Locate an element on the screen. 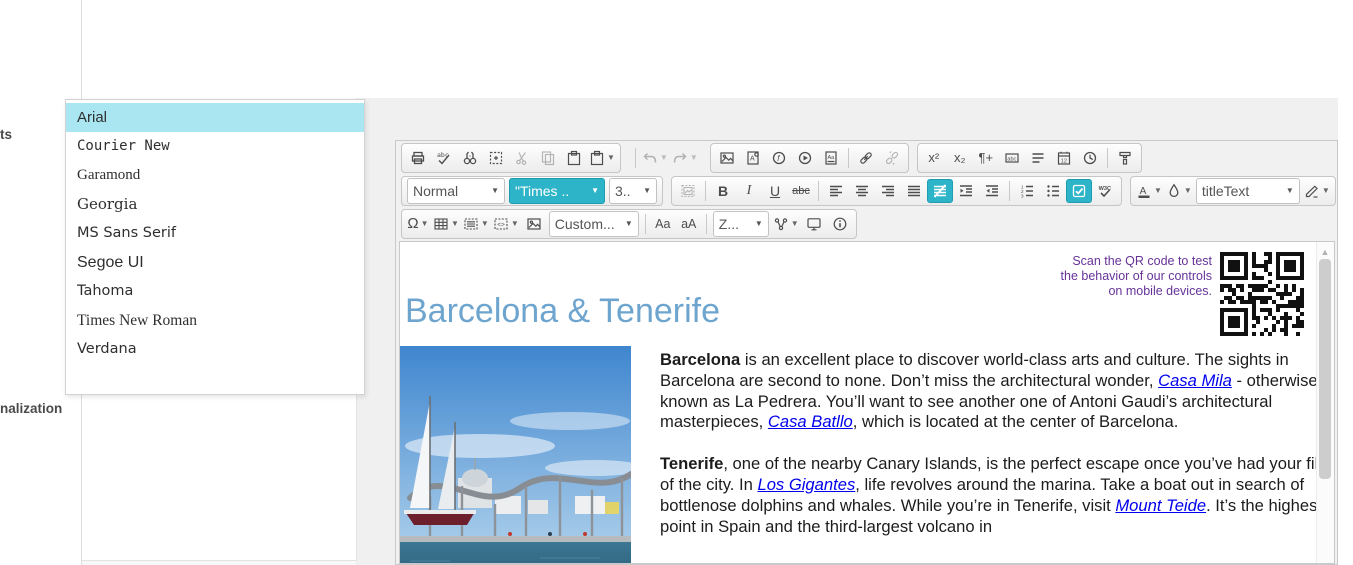  horizontal-rule-button is located at coordinates (1038, 158).